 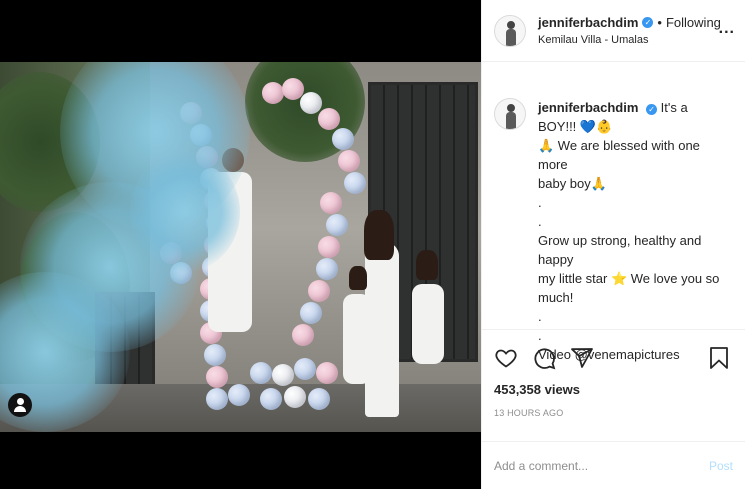 What do you see at coordinates (20, 405) in the screenshot?
I see `user-tag-icon` at bounding box center [20, 405].